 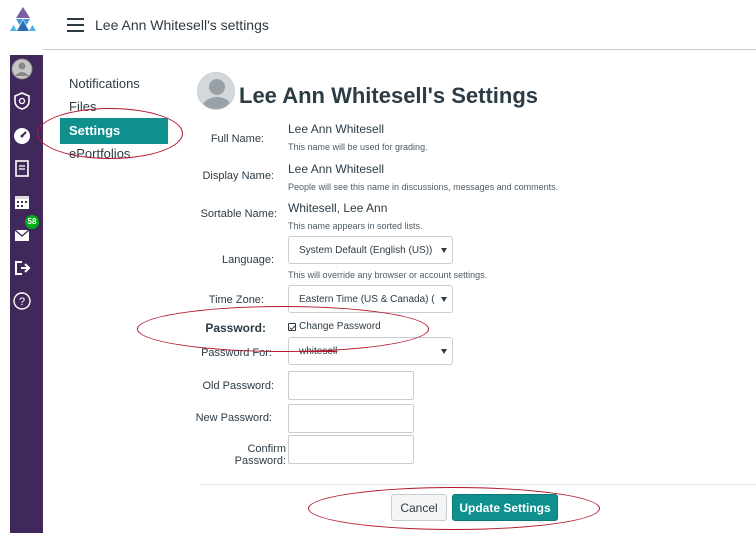 I want to click on change-password-label: Change Password, so click(x=340, y=326).